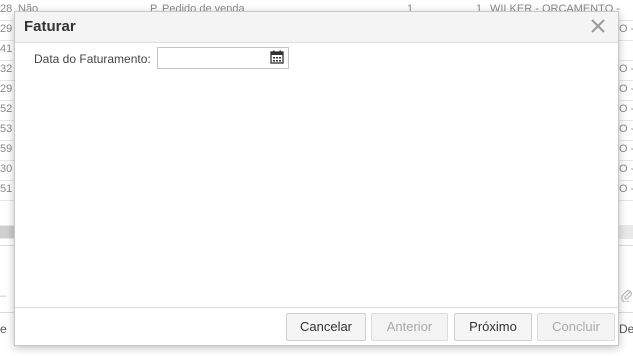 The image size is (633, 356). I want to click on background-footer-text: e, so click(3, 329).